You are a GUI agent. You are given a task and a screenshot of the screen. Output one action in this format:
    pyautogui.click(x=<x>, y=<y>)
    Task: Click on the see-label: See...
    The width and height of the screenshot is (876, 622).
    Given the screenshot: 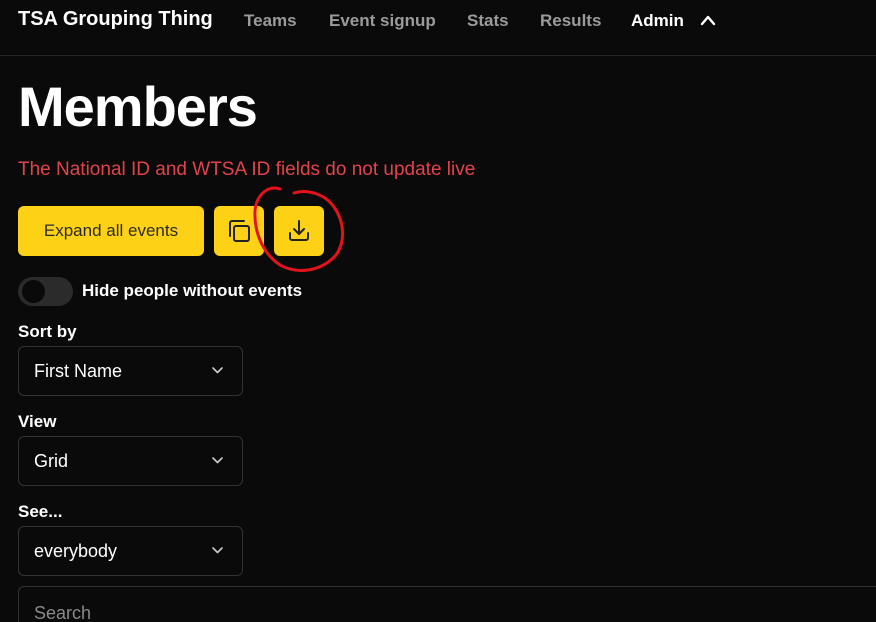 What is the action you would take?
    pyautogui.click(x=40, y=511)
    